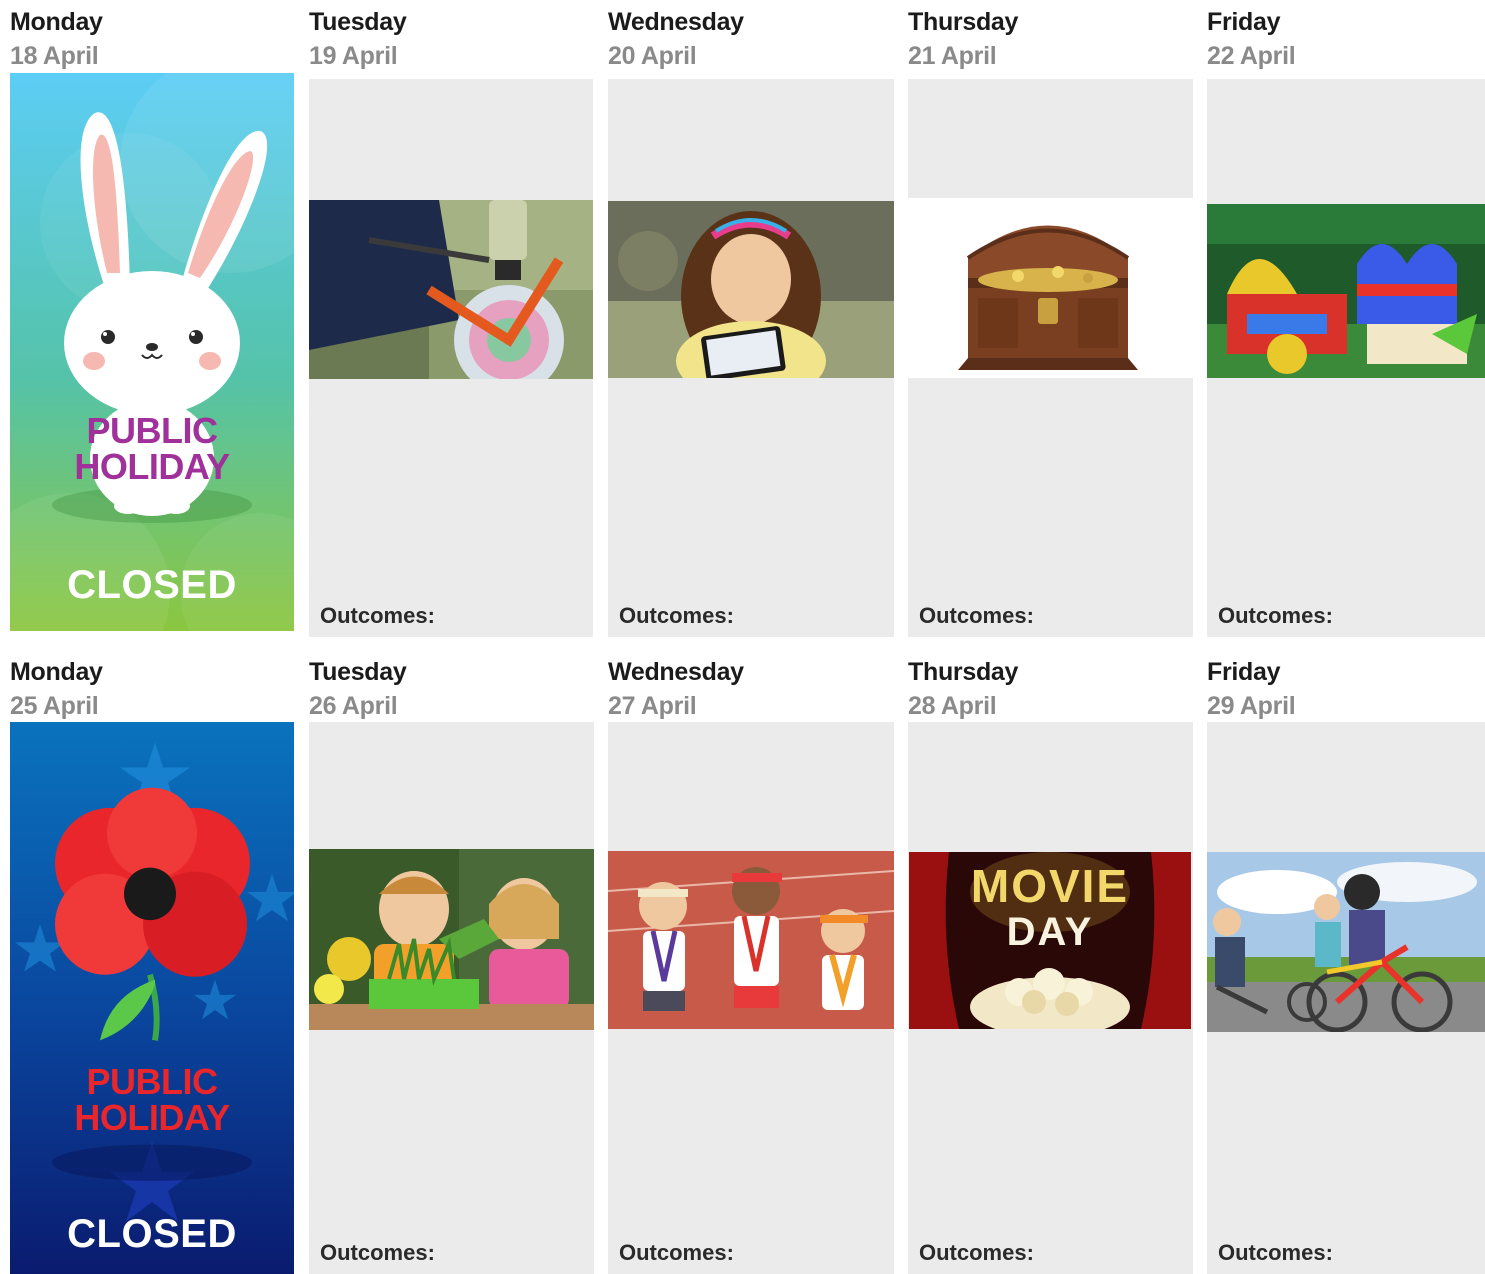  I want to click on kids-gardening-photo, so click(451, 939).